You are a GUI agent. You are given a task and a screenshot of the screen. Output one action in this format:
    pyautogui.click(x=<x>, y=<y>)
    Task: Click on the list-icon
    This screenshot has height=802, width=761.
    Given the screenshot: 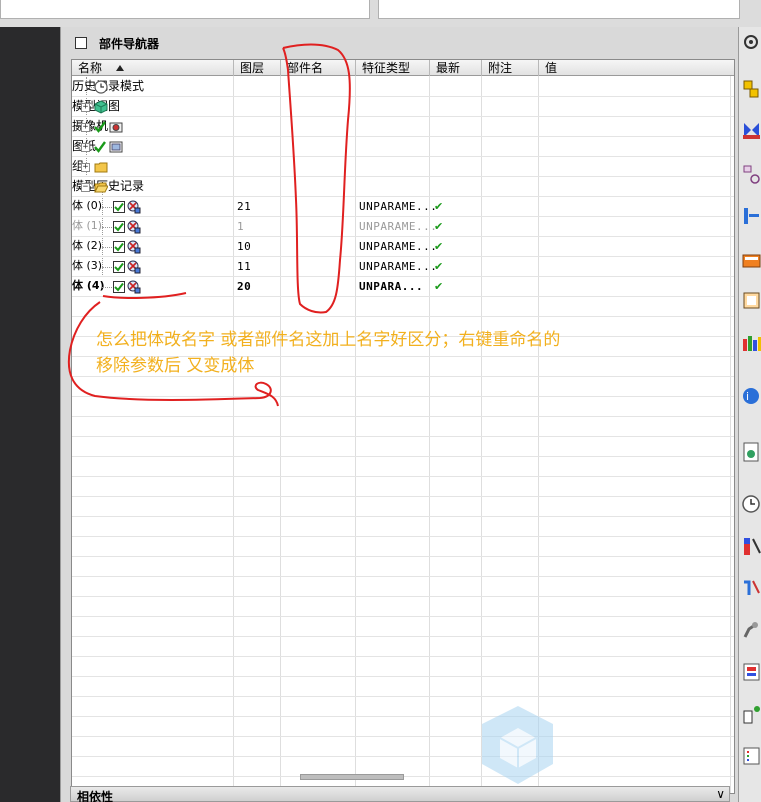 What is the action you would take?
    pyautogui.click(x=751, y=756)
    